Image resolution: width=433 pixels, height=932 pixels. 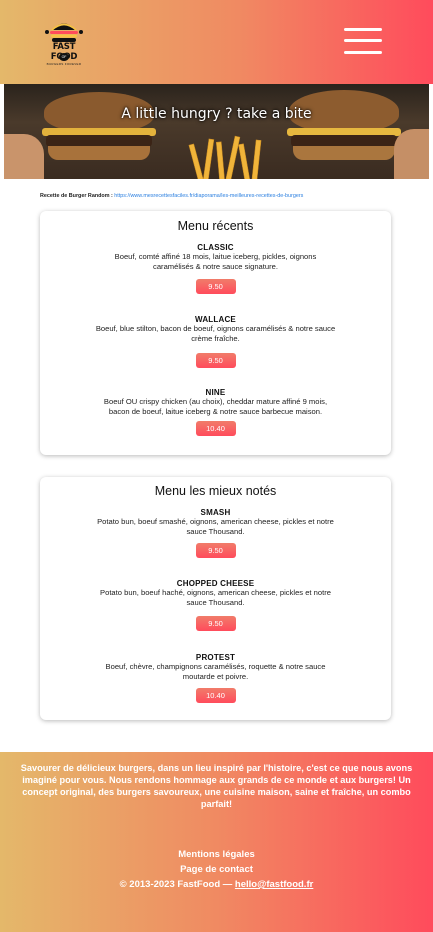 What do you see at coordinates (215, 491) in the screenshot?
I see `top-rated-menu-title: Menu les mieux notés` at bounding box center [215, 491].